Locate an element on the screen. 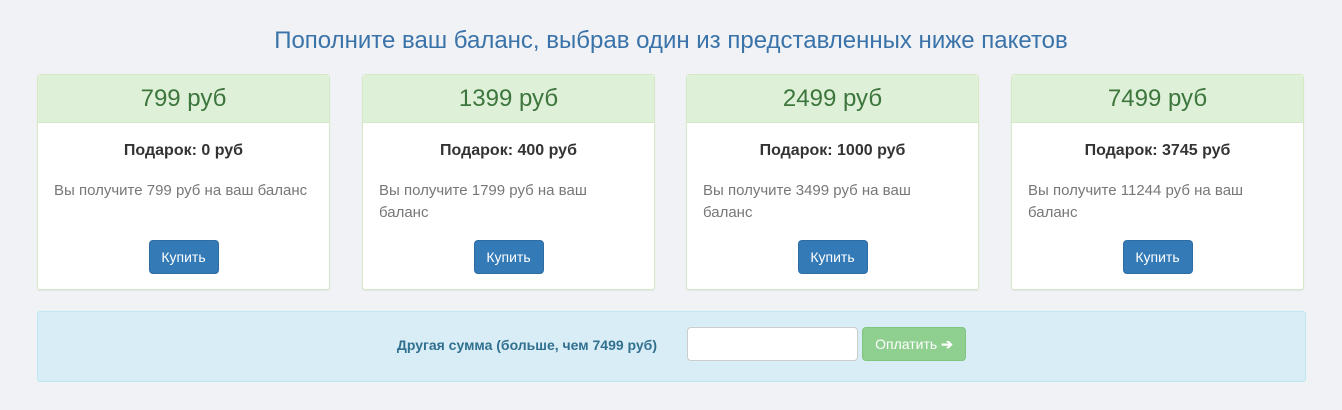 Image resolution: width=1342 pixels, height=410 pixels. package-gift: Подарок: 400 руб is located at coordinates (508, 150).